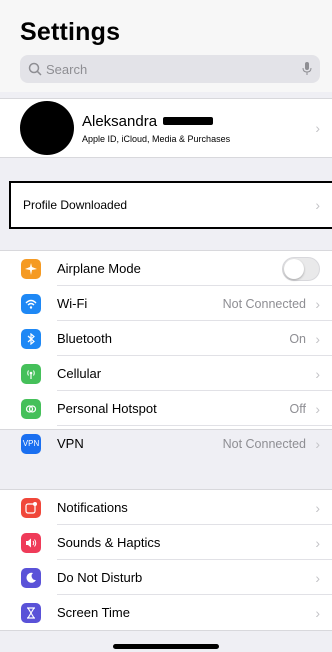 This screenshot has width=332, height=652. I want to click on search-icon, so click(35, 69).